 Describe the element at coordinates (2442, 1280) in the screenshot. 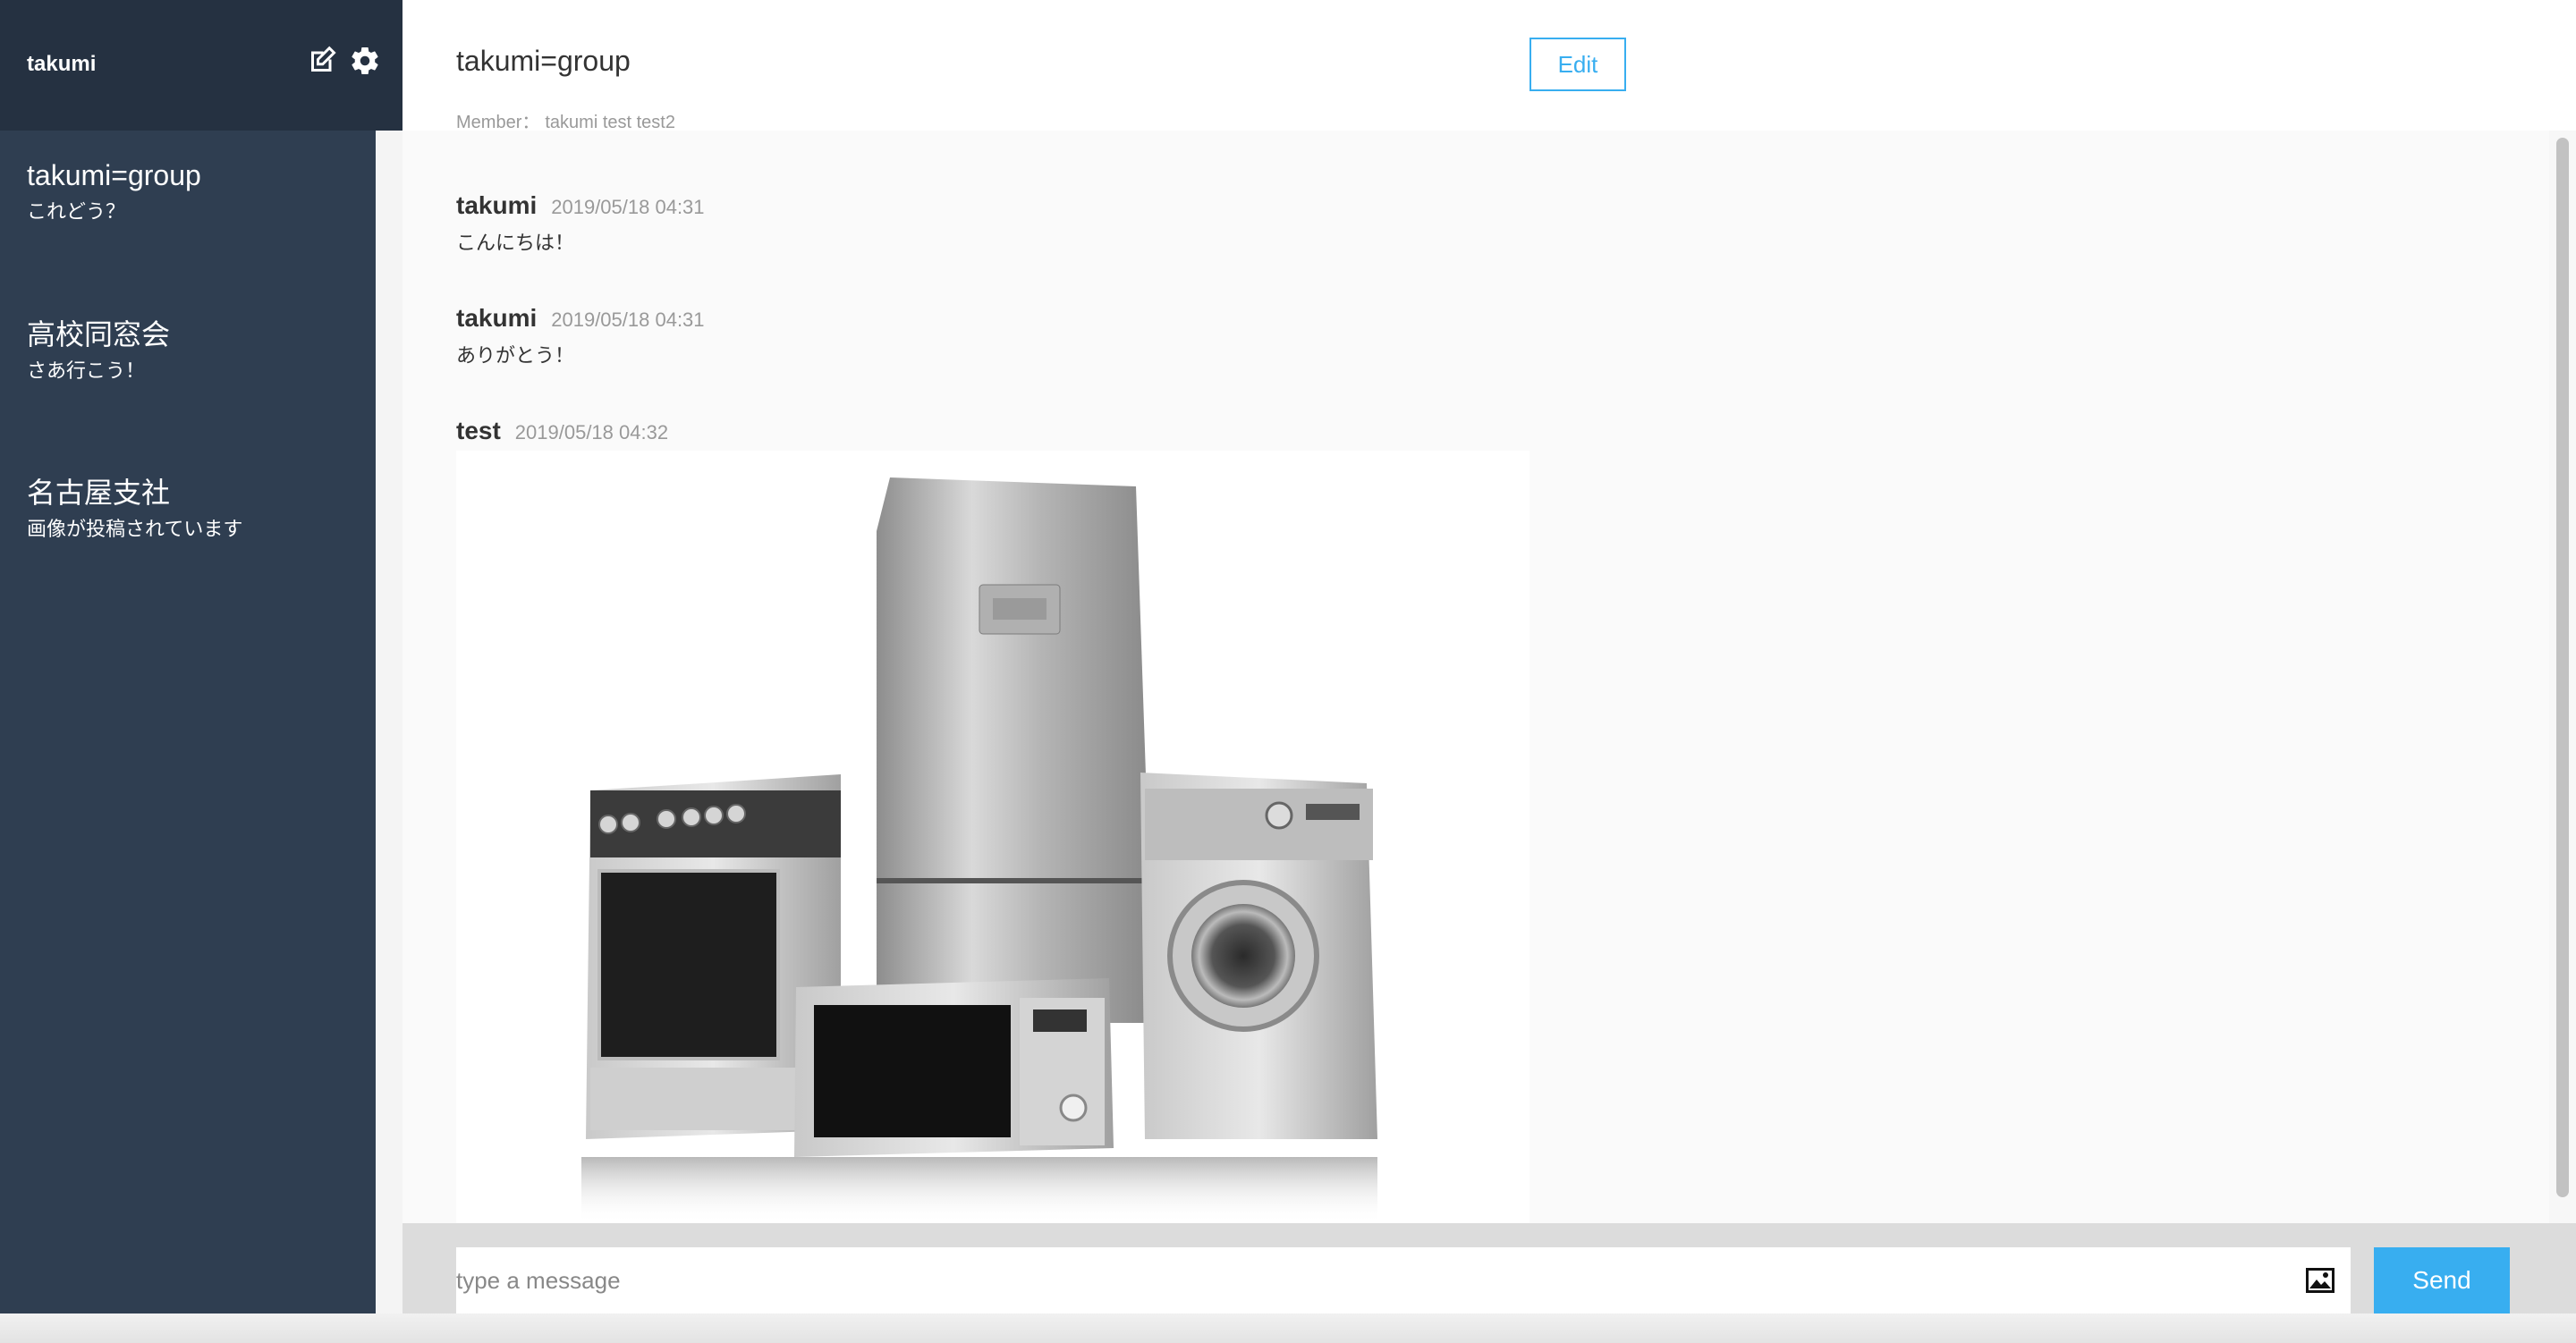

I see `send-button: Send` at that location.